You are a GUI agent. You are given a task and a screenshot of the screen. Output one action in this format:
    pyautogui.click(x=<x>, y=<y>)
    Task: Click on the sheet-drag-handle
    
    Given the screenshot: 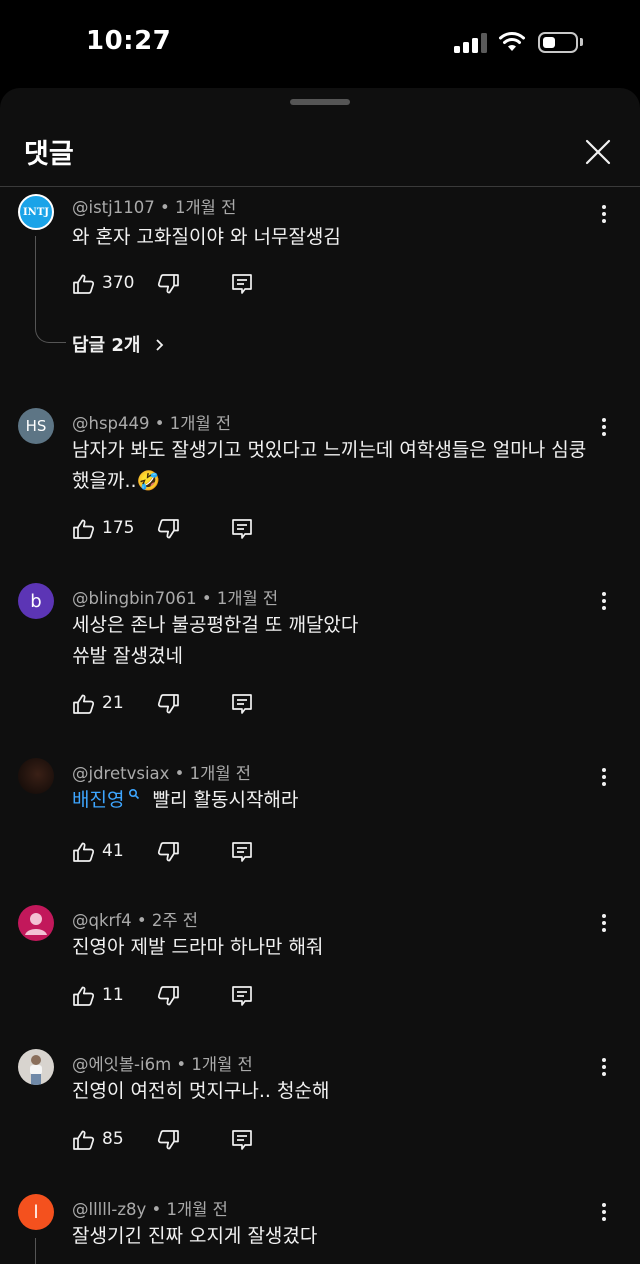 What is the action you would take?
    pyautogui.click(x=320, y=102)
    